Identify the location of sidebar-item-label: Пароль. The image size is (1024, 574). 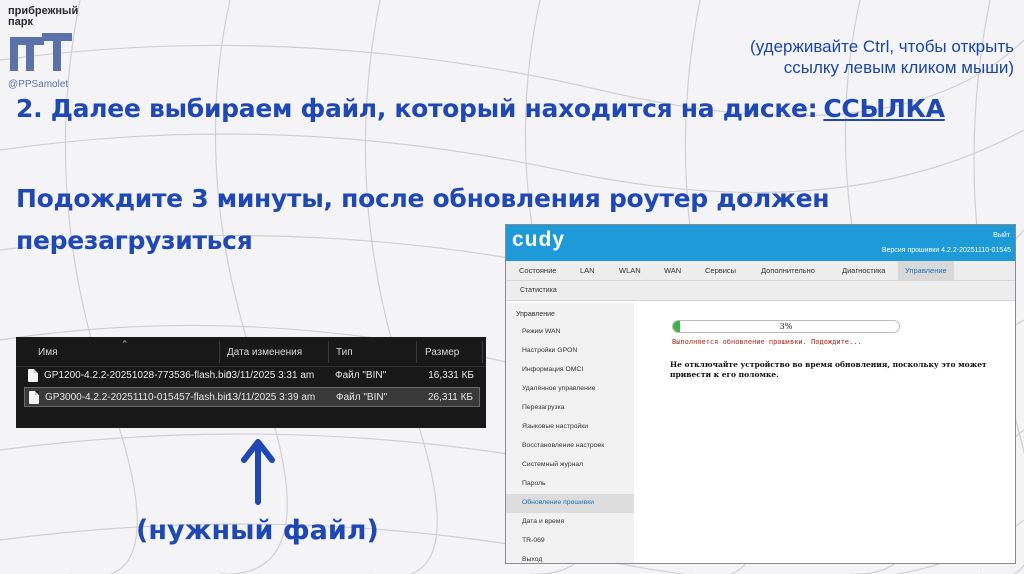
(534, 483).